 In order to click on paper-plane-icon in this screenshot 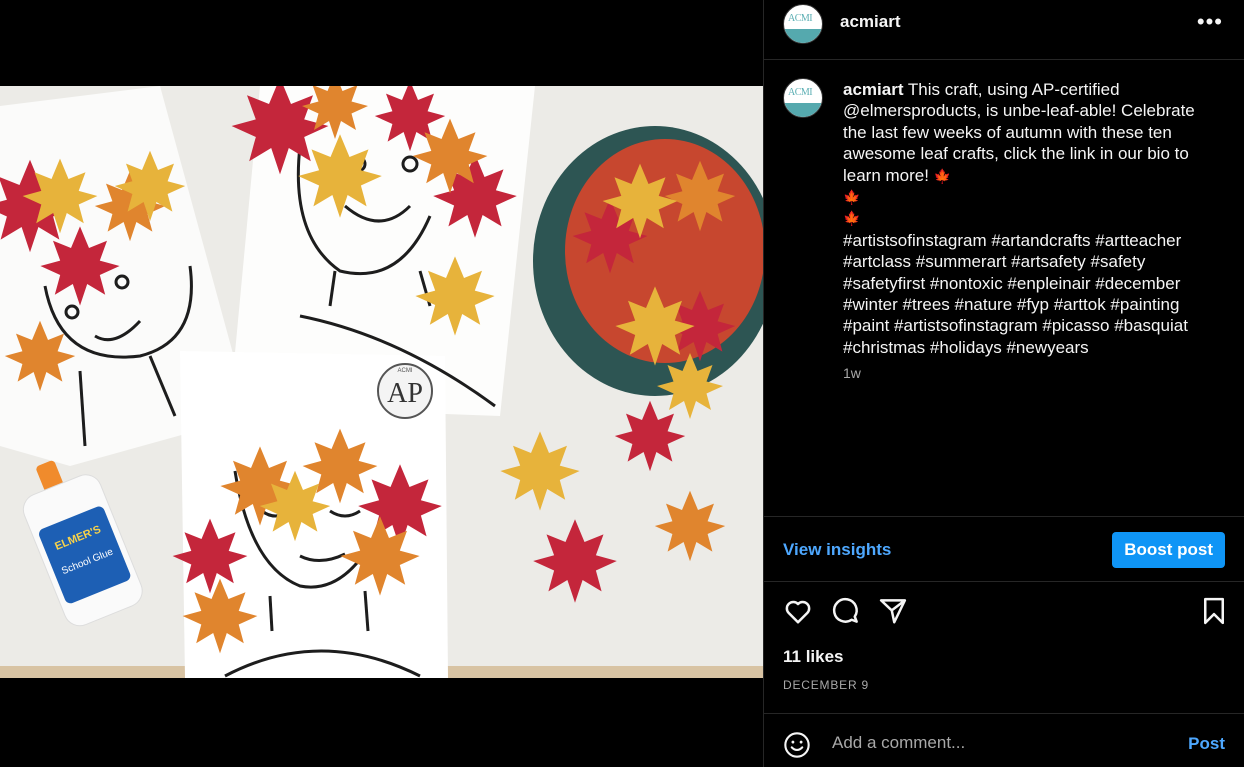, I will do `click(893, 613)`.